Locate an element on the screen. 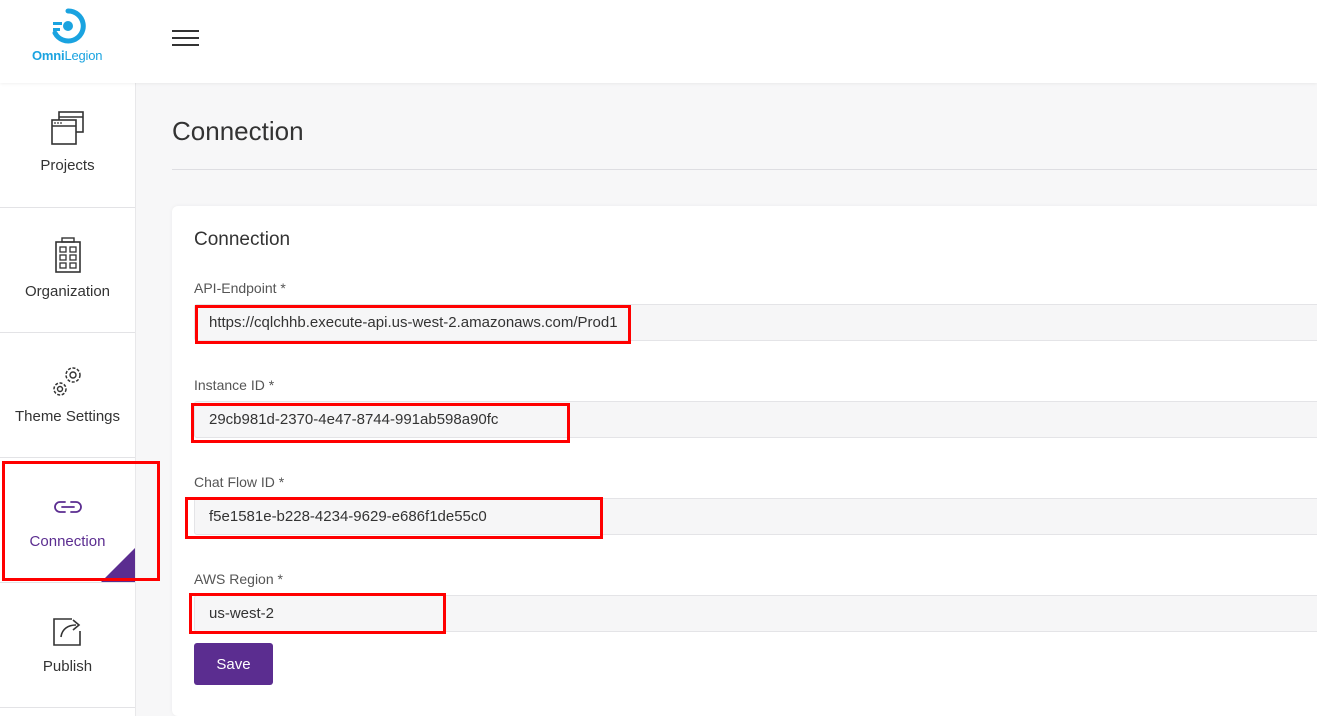  sidebar-item-organization: Organization is located at coordinates (67, 270).